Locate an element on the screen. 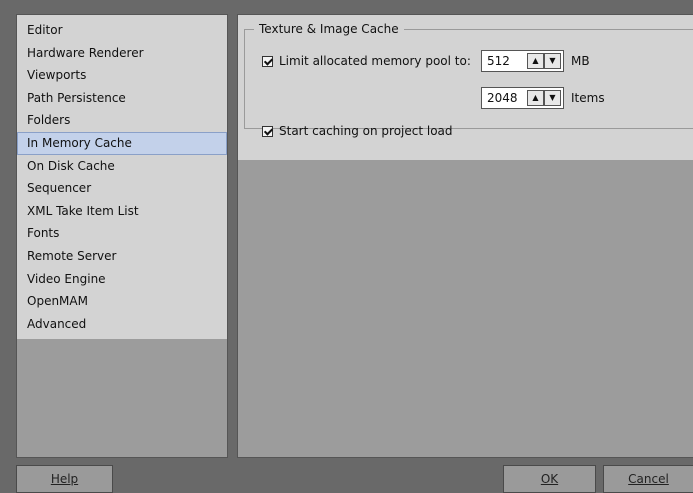 The width and height of the screenshot is (693, 493). items-value: 2048 is located at coordinates (502, 98).